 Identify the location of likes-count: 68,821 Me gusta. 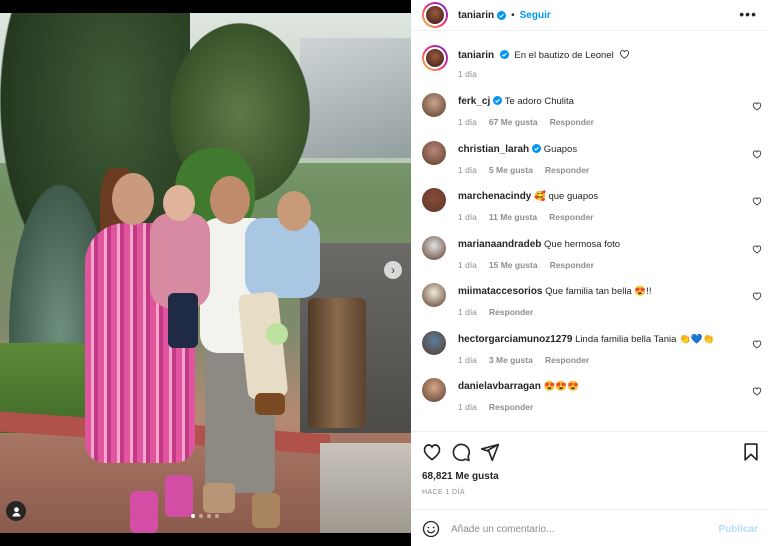
(460, 476).